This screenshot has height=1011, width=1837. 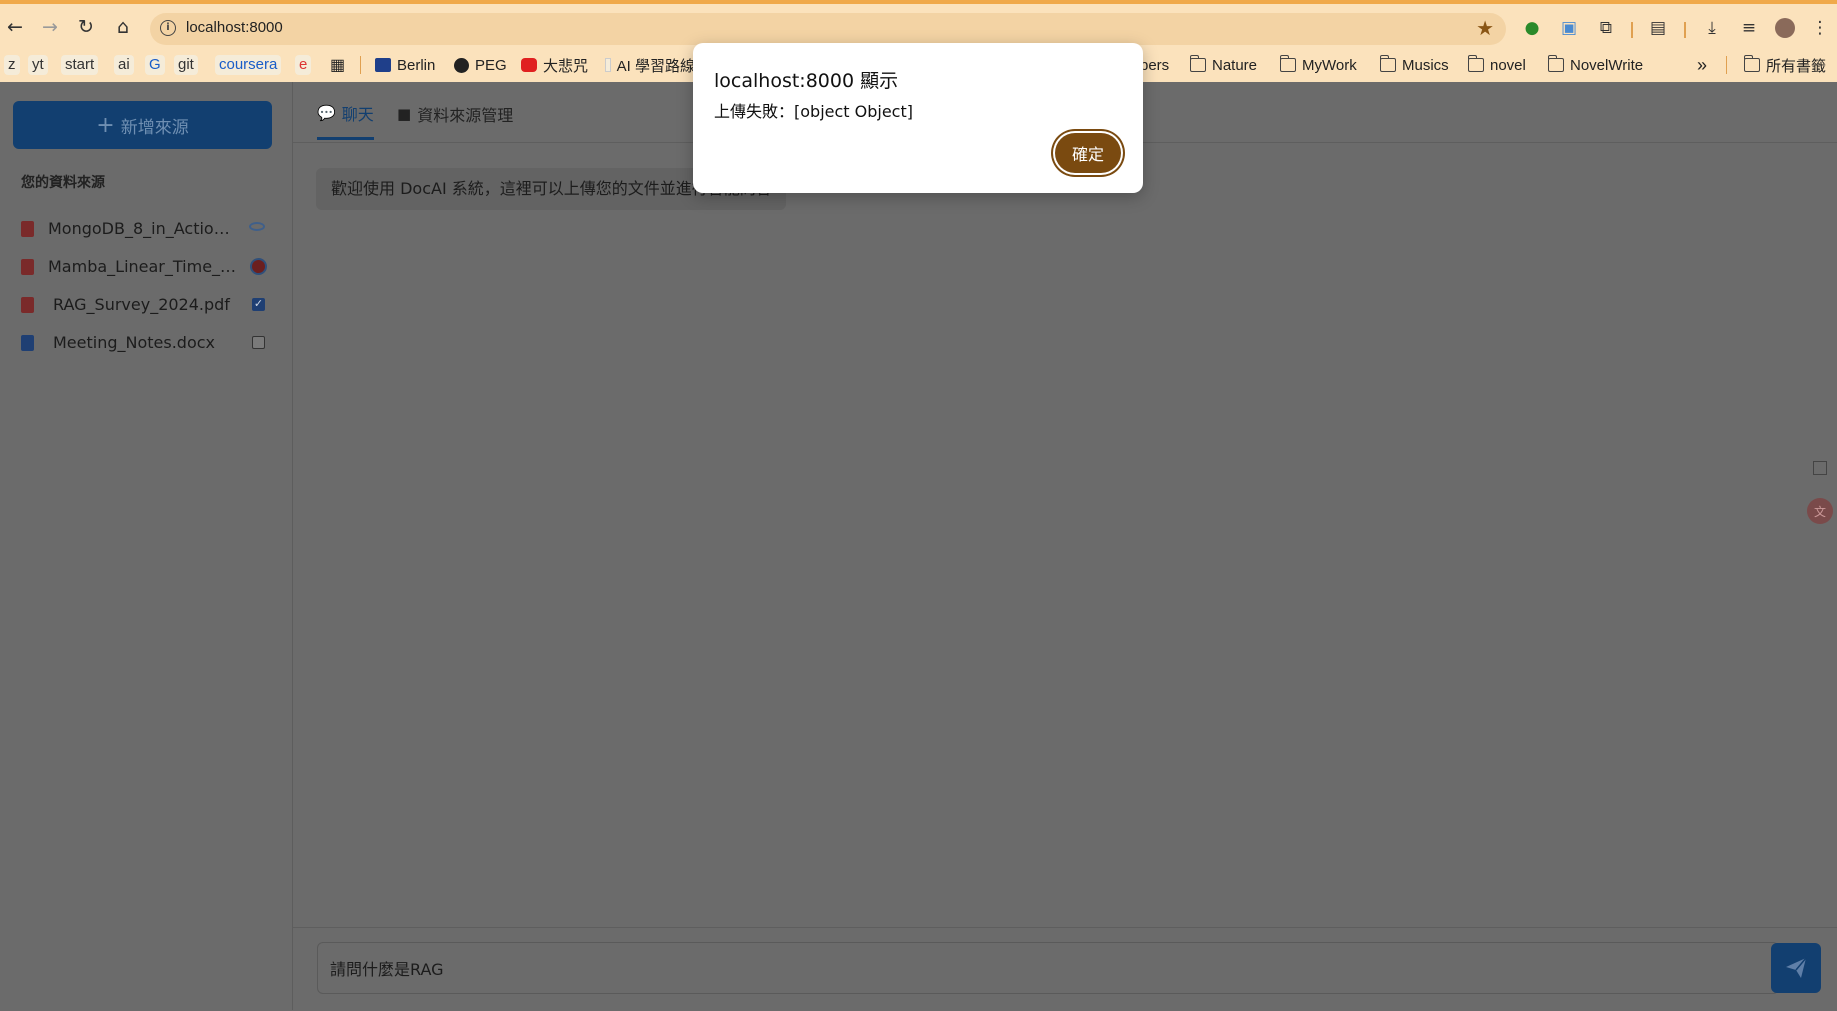 I want to click on bookmark-berlin: Berlin, so click(x=405, y=65).